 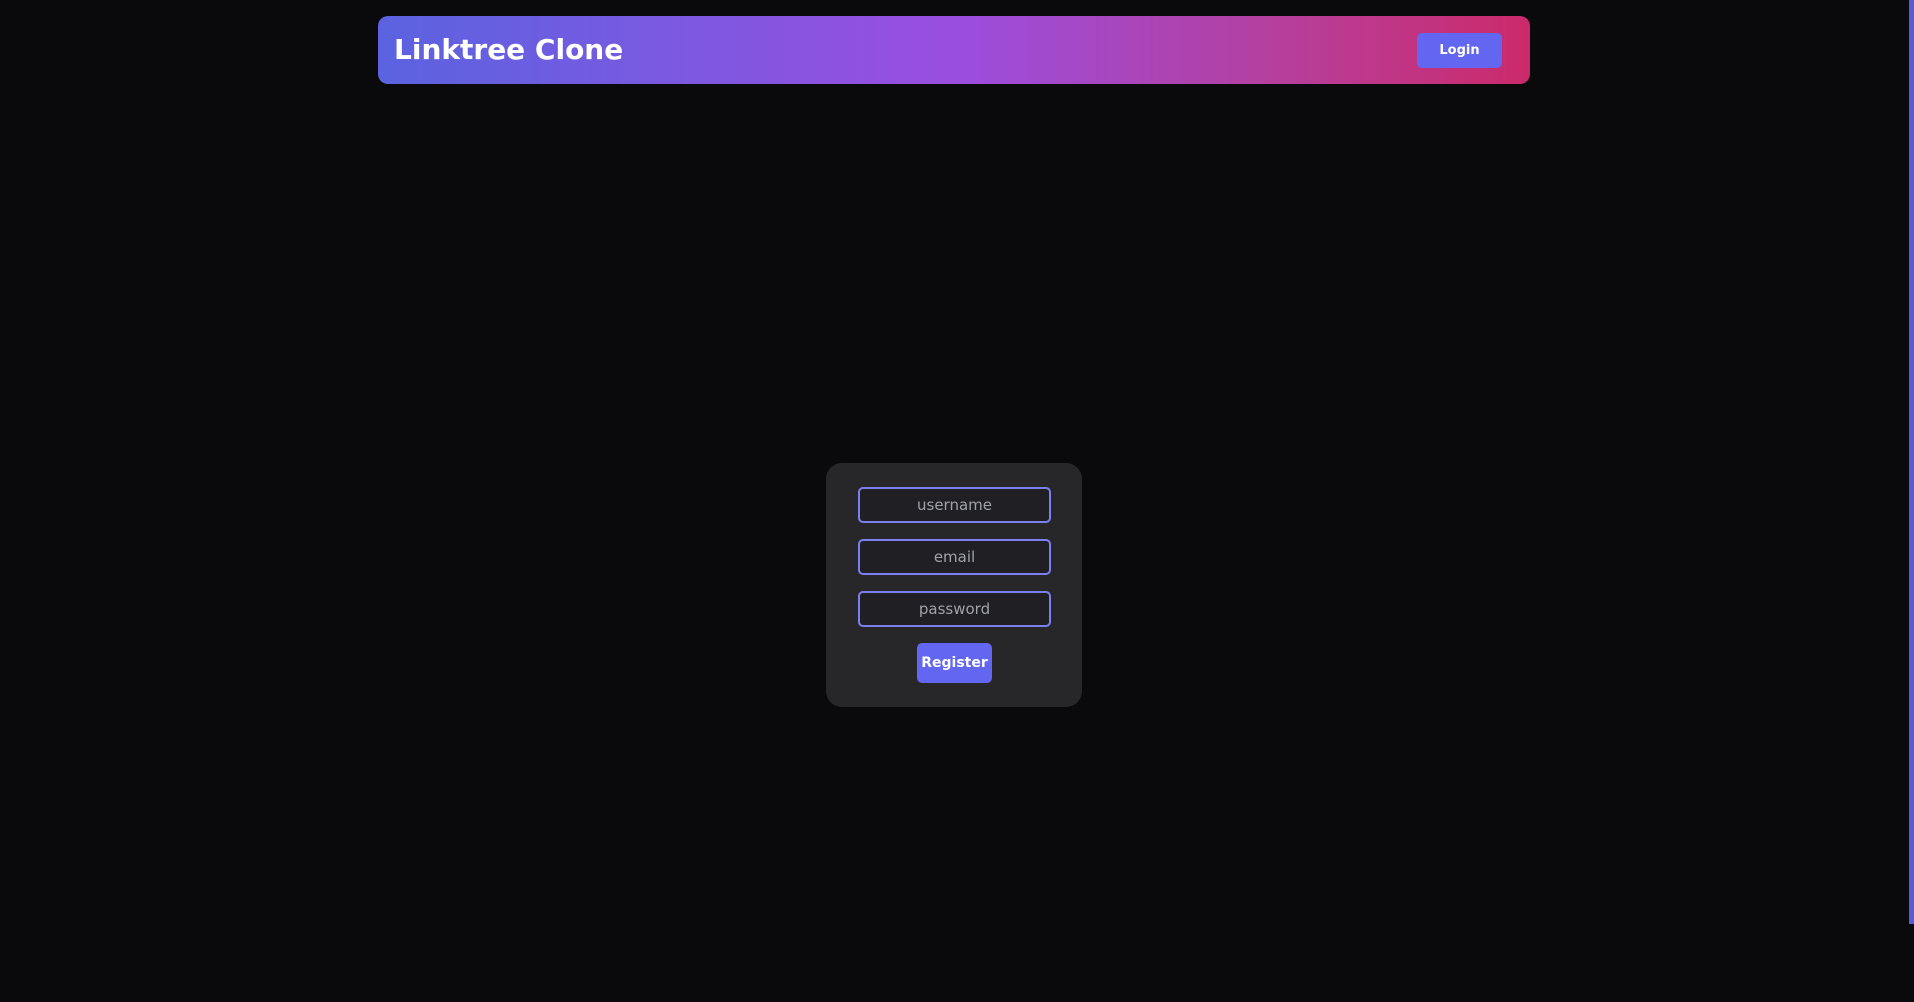 What do you see at coordinates (508, 50) in the screenshot?
I see `brand-title: Linktree Clone` at bounding box center [508, 50].